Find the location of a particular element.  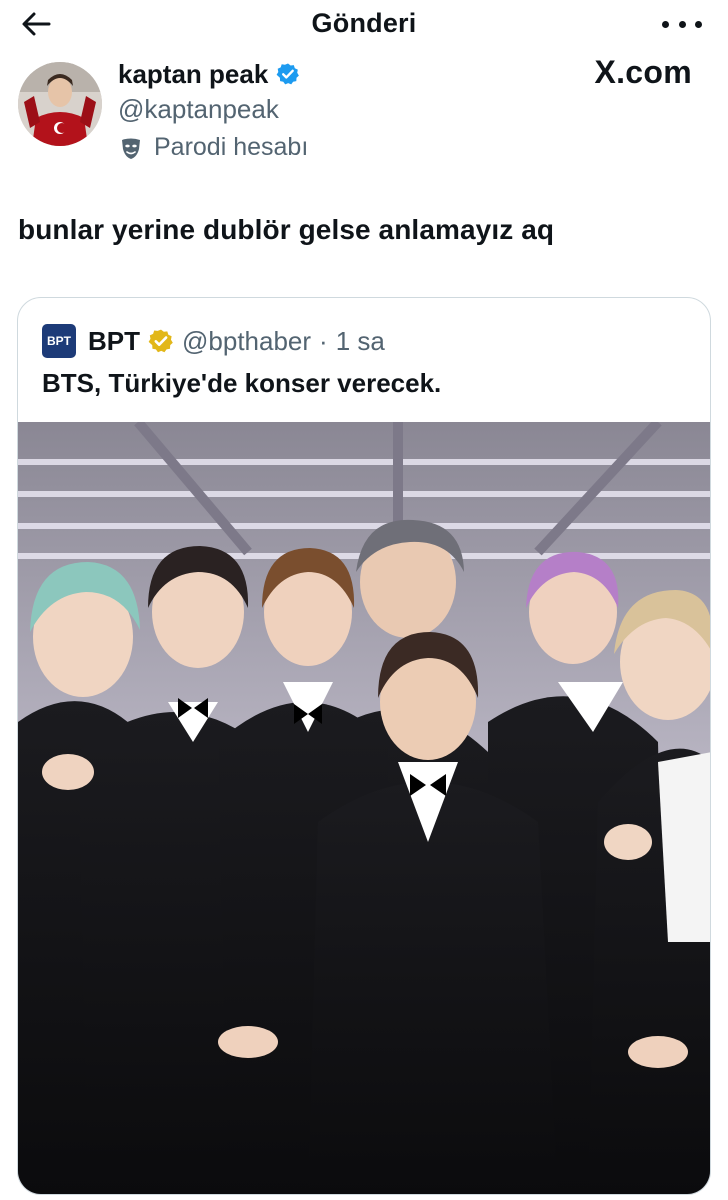

author-info: kaptan peak @kaptanpeak Parodi hesabı is located at coordinates (213, 110).